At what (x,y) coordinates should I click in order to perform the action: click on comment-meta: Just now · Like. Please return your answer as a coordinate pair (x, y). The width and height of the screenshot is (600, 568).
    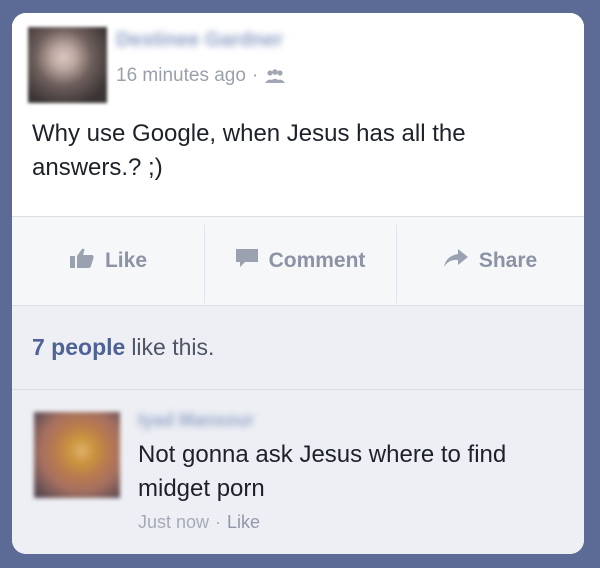
    Looking at the image, I should click on (199, 522).